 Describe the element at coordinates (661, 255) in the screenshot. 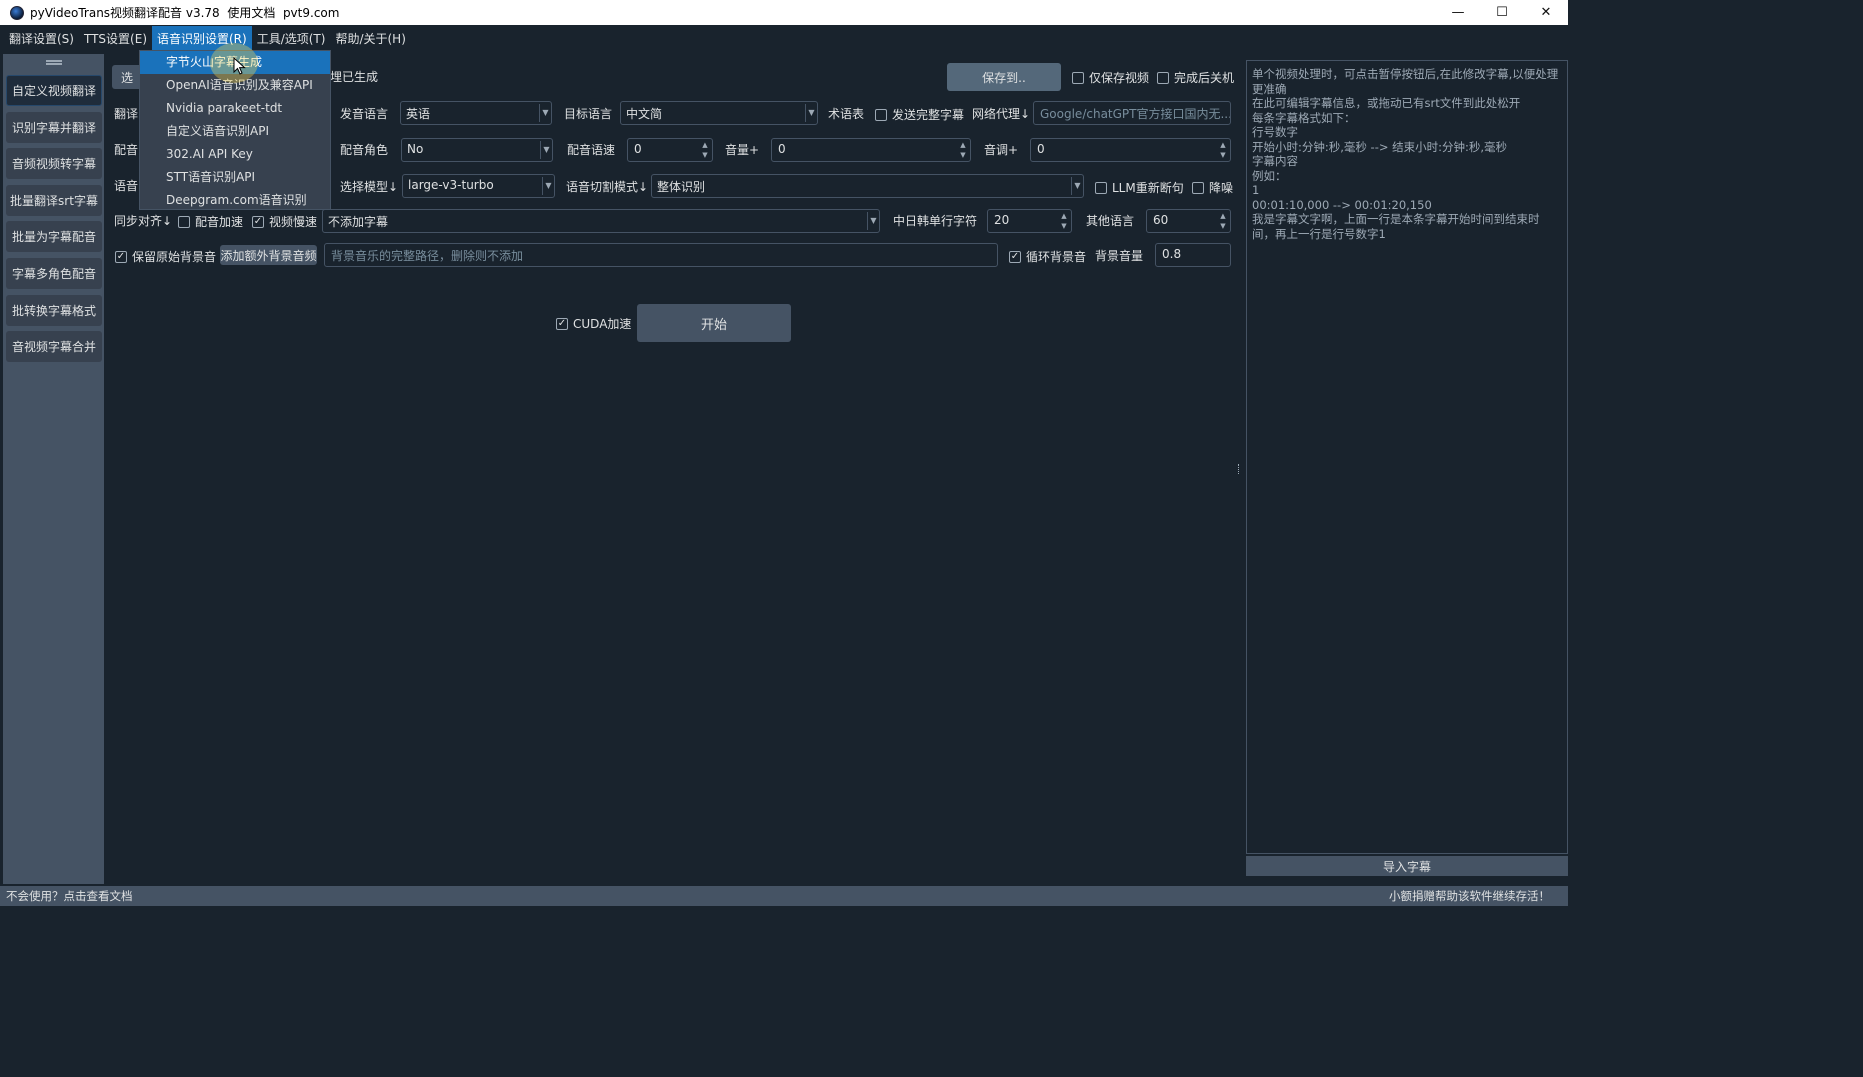

I see `bg-audio-path-input: 背景音乐的完整路径，删除则不添加` at that location.